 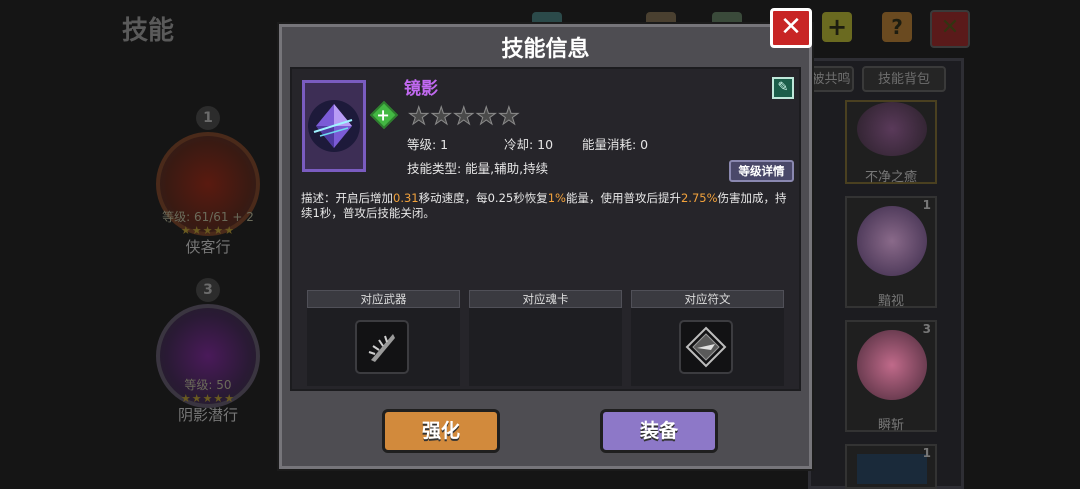 What do you see at coordinates (545, 299) in the screenshot?
I see `column-header: 对应魂卡` at bounding box center [545, 299].